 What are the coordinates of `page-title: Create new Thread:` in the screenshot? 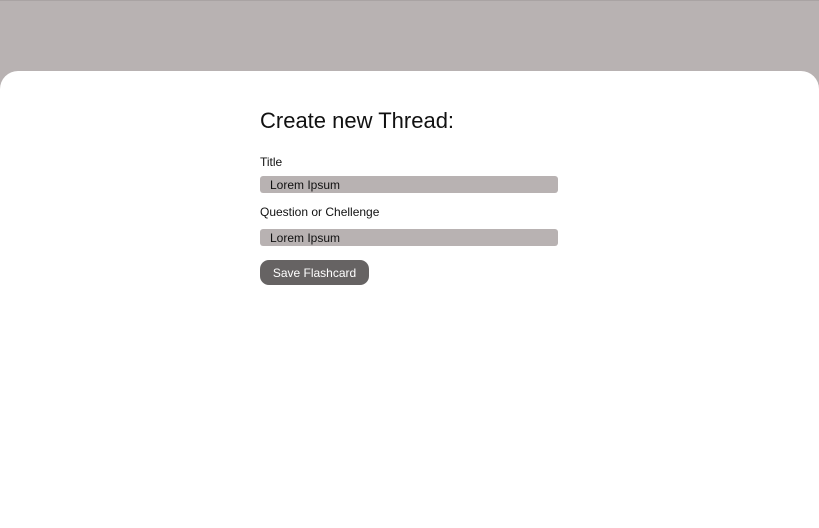 It's located at (357, 120).